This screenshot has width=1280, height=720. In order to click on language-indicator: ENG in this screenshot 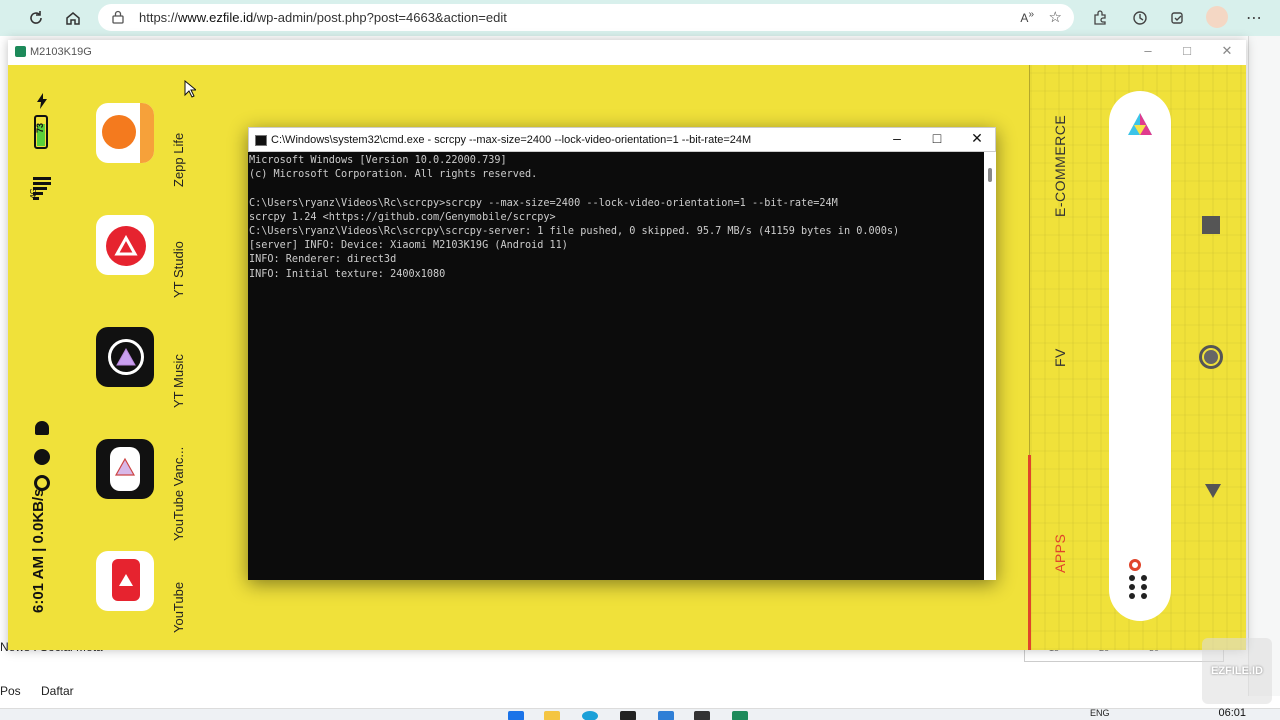, I will do `click(1100, 713)`.